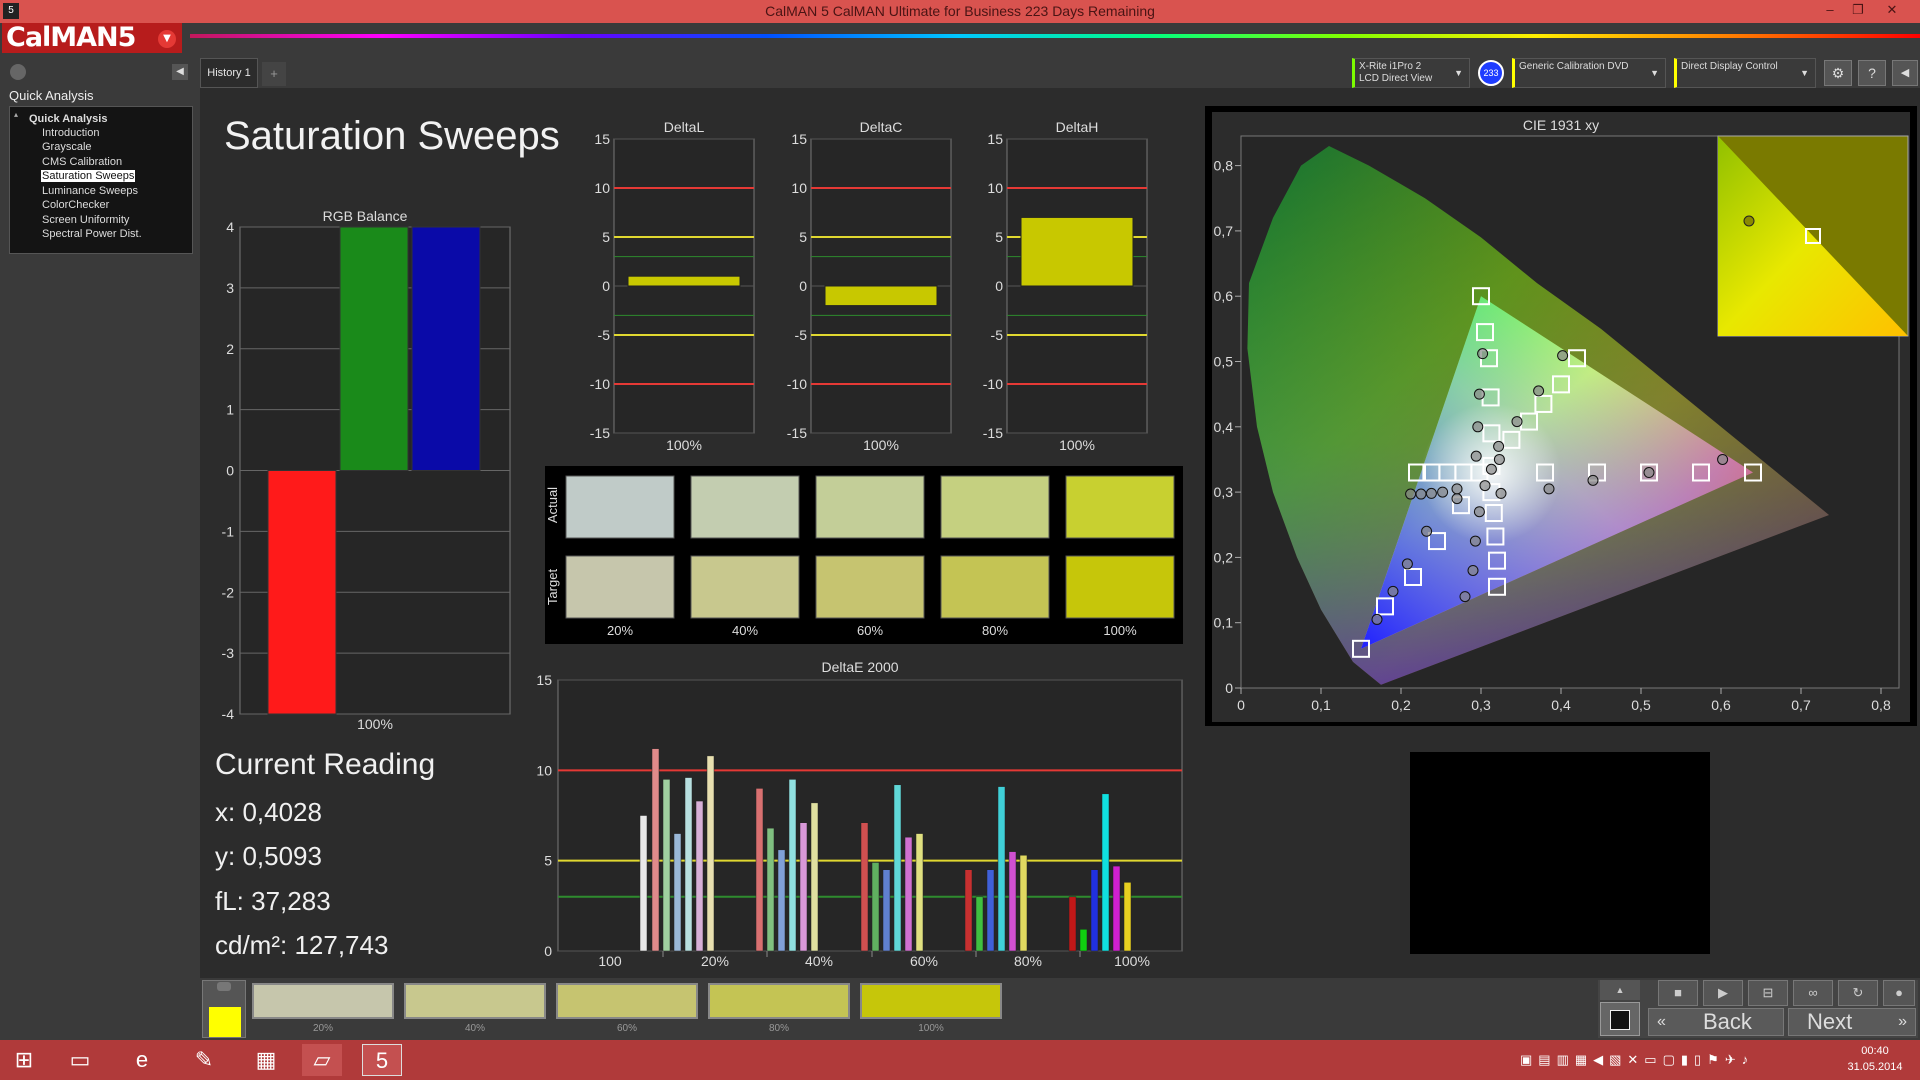 The width and height of the screenshot is (1920, 1080). What do you see at coordinates (80, 1060) in the screenshot?
I see `file-explorer-icon: ▭` at bounding box center [80, 1060].